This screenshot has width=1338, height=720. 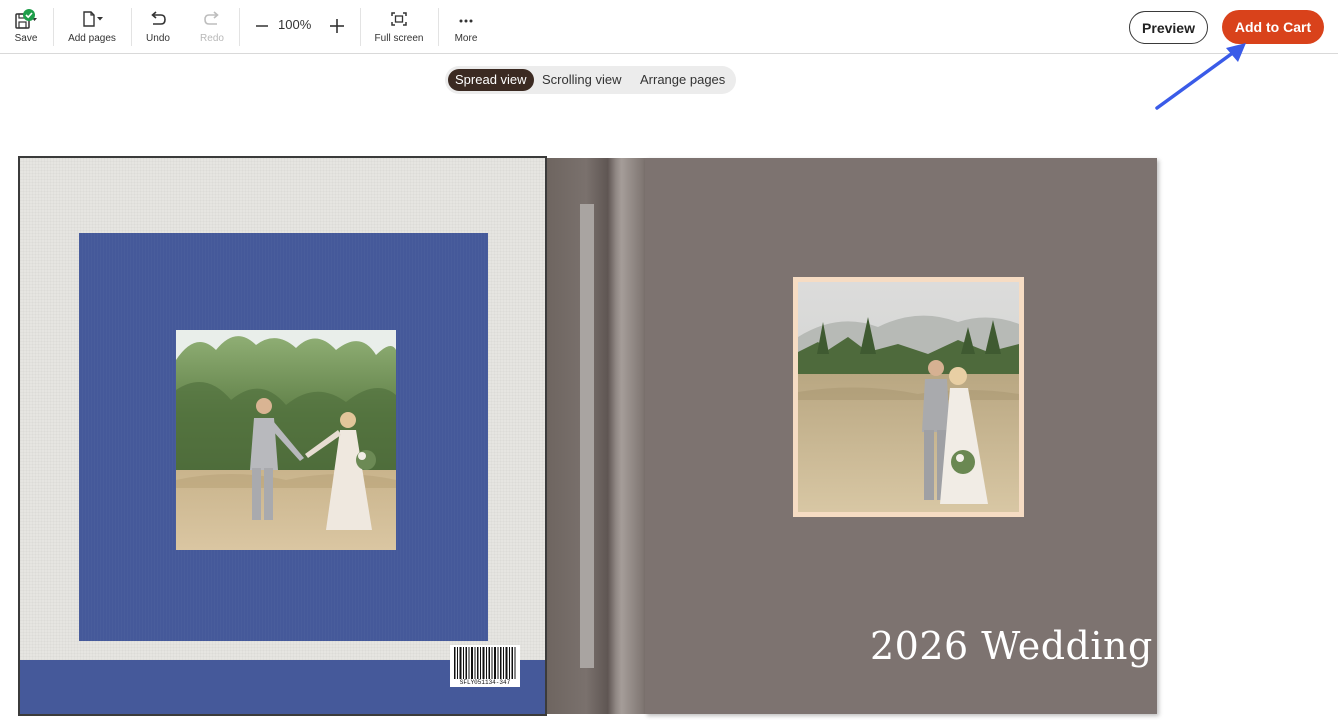 What do you see at coordinates (295, 24) in the screenshot?
I see `zoom-level: 100%` at bounding box center [295, 24].